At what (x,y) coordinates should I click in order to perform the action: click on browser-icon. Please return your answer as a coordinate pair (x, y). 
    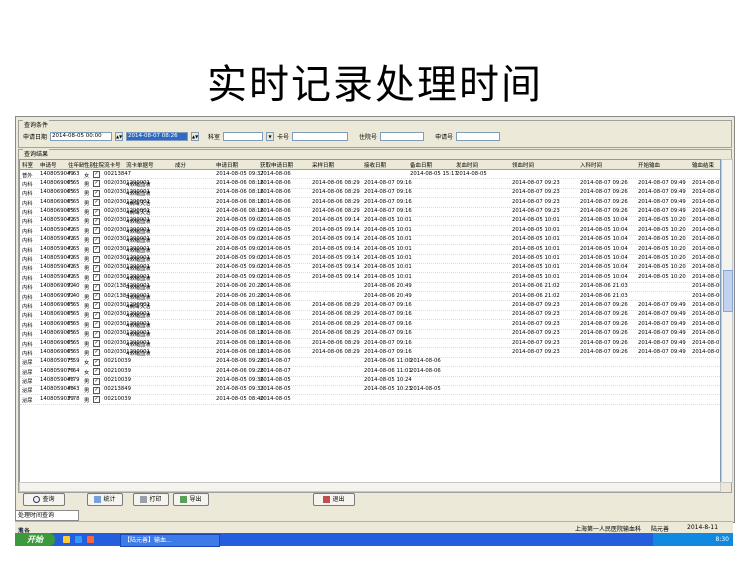
    Looking at the image, I should click on (78, 539).